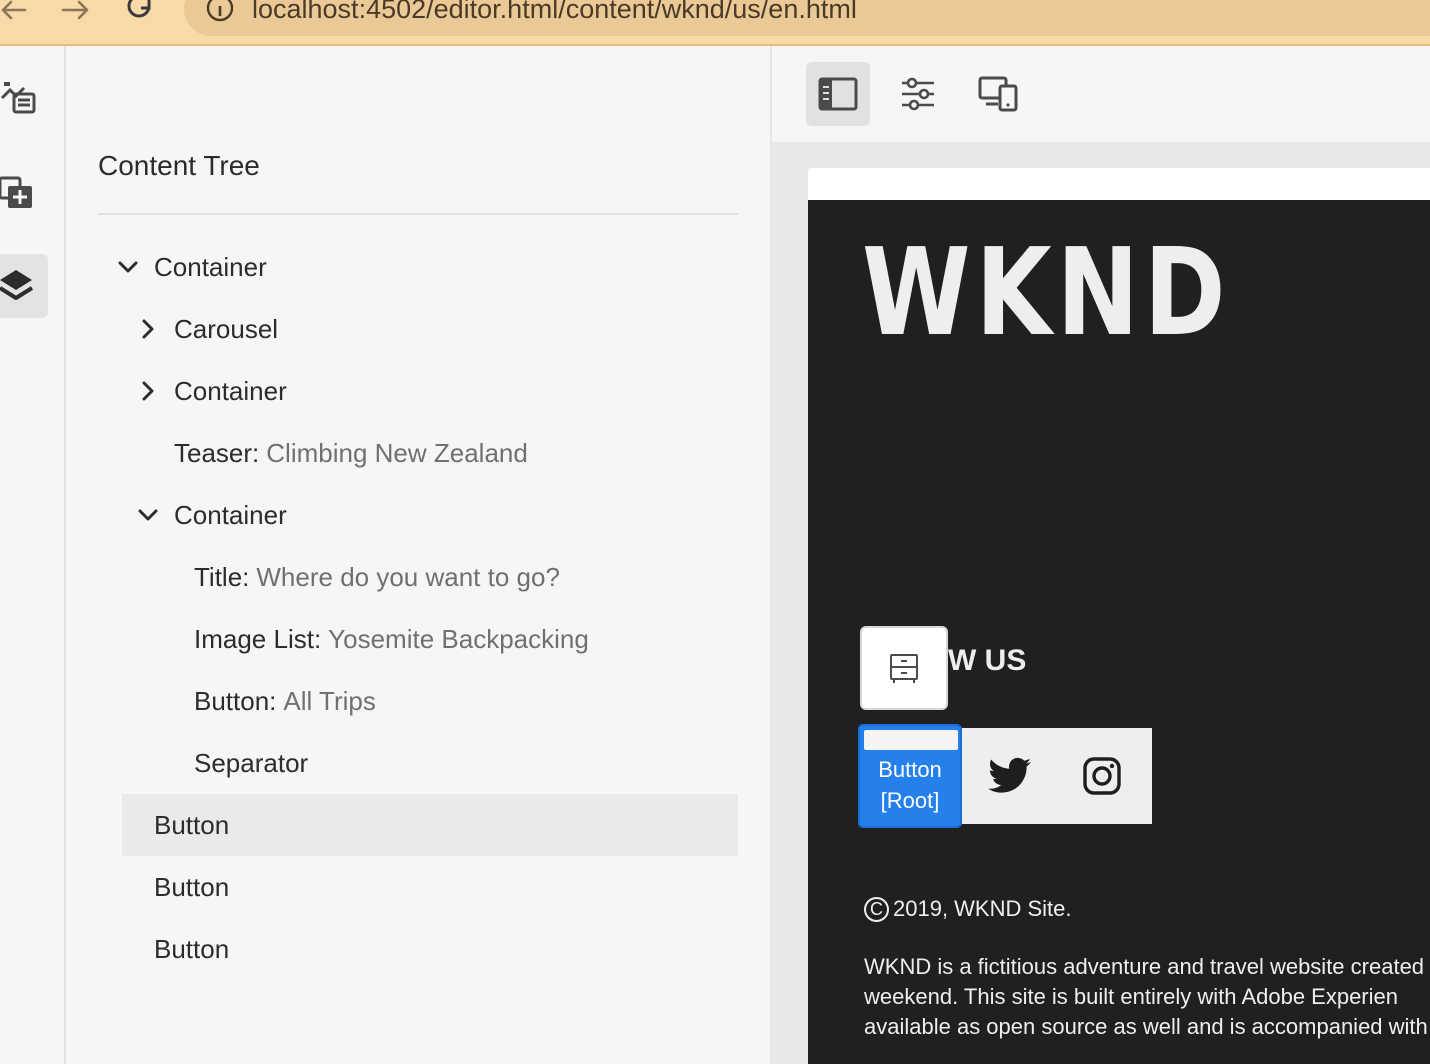  What do you see at coordinates (258, 638) in the screenshot?
I see `tree-item-label: Image List:` at bounding box center [258, 638].